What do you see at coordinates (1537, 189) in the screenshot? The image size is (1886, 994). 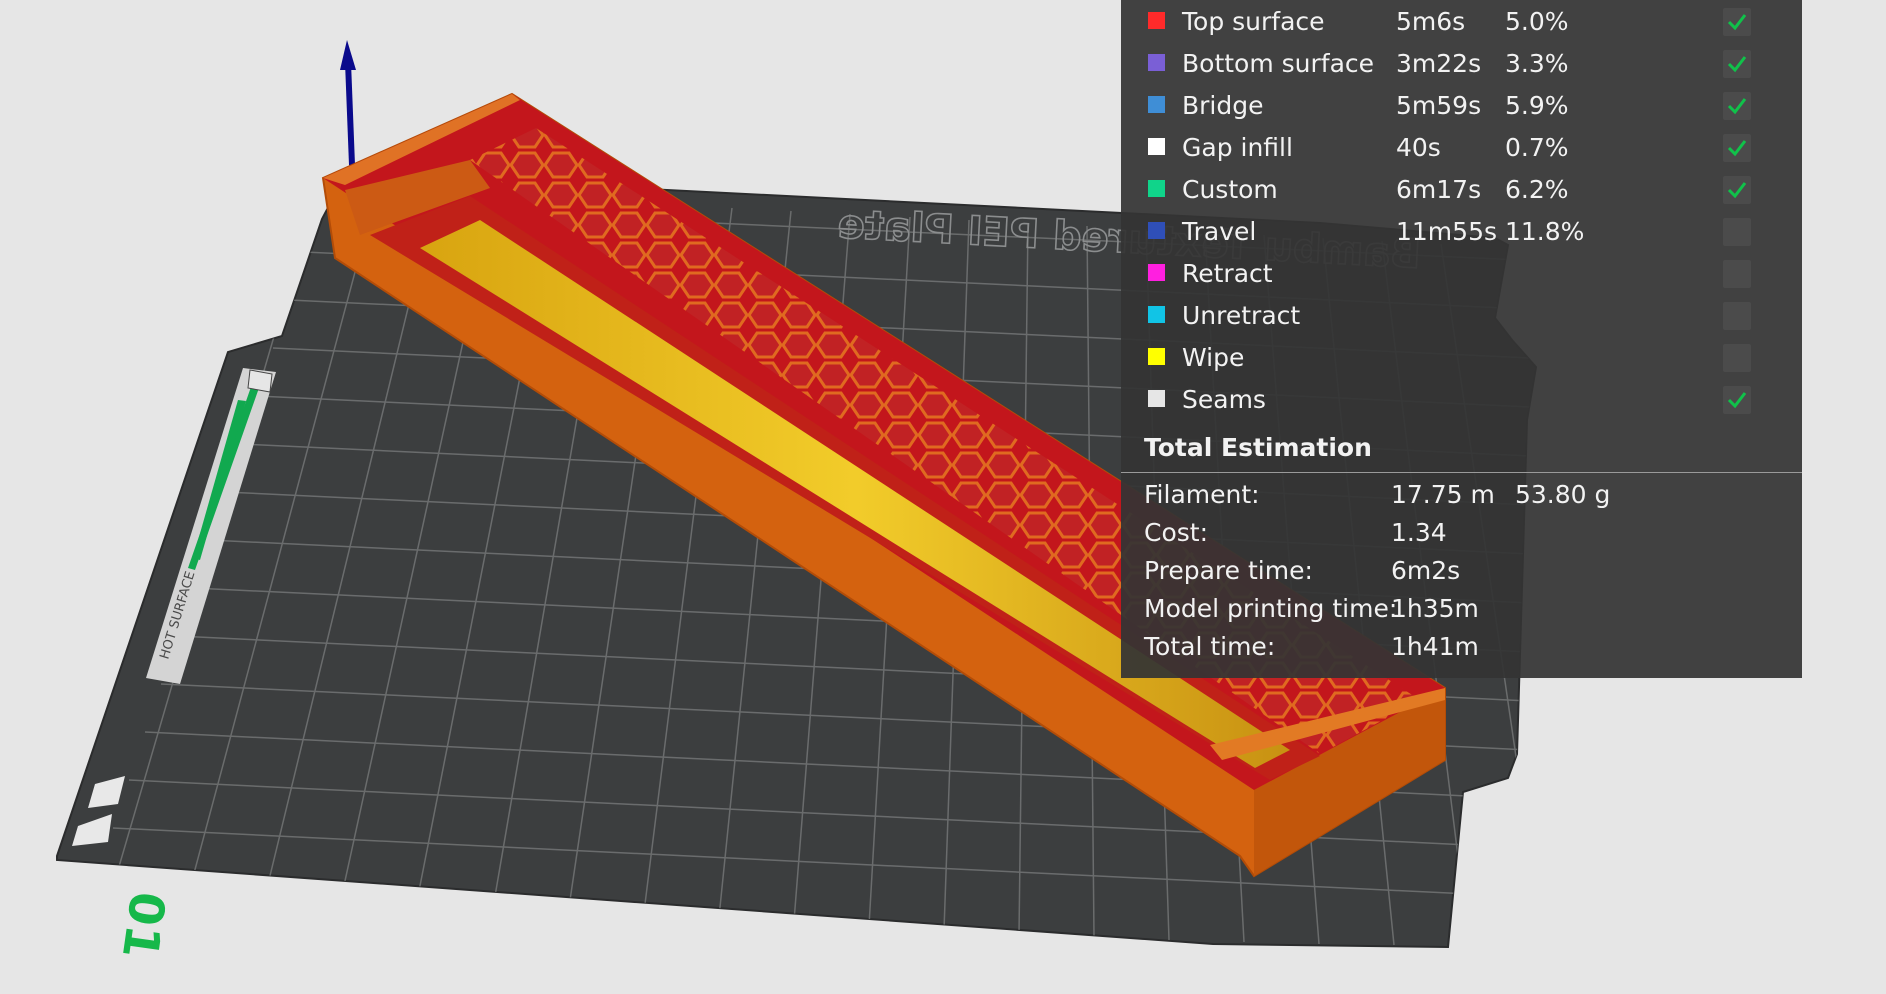 I see `feature-percent: 6.2%` at bounding box center [1537, 189].